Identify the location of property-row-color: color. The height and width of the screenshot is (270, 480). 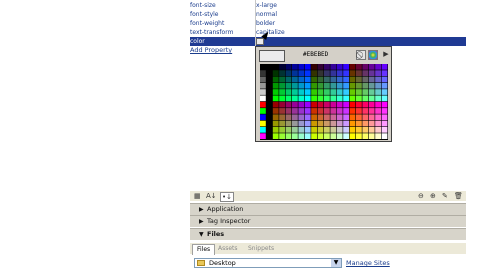
(328, 41).